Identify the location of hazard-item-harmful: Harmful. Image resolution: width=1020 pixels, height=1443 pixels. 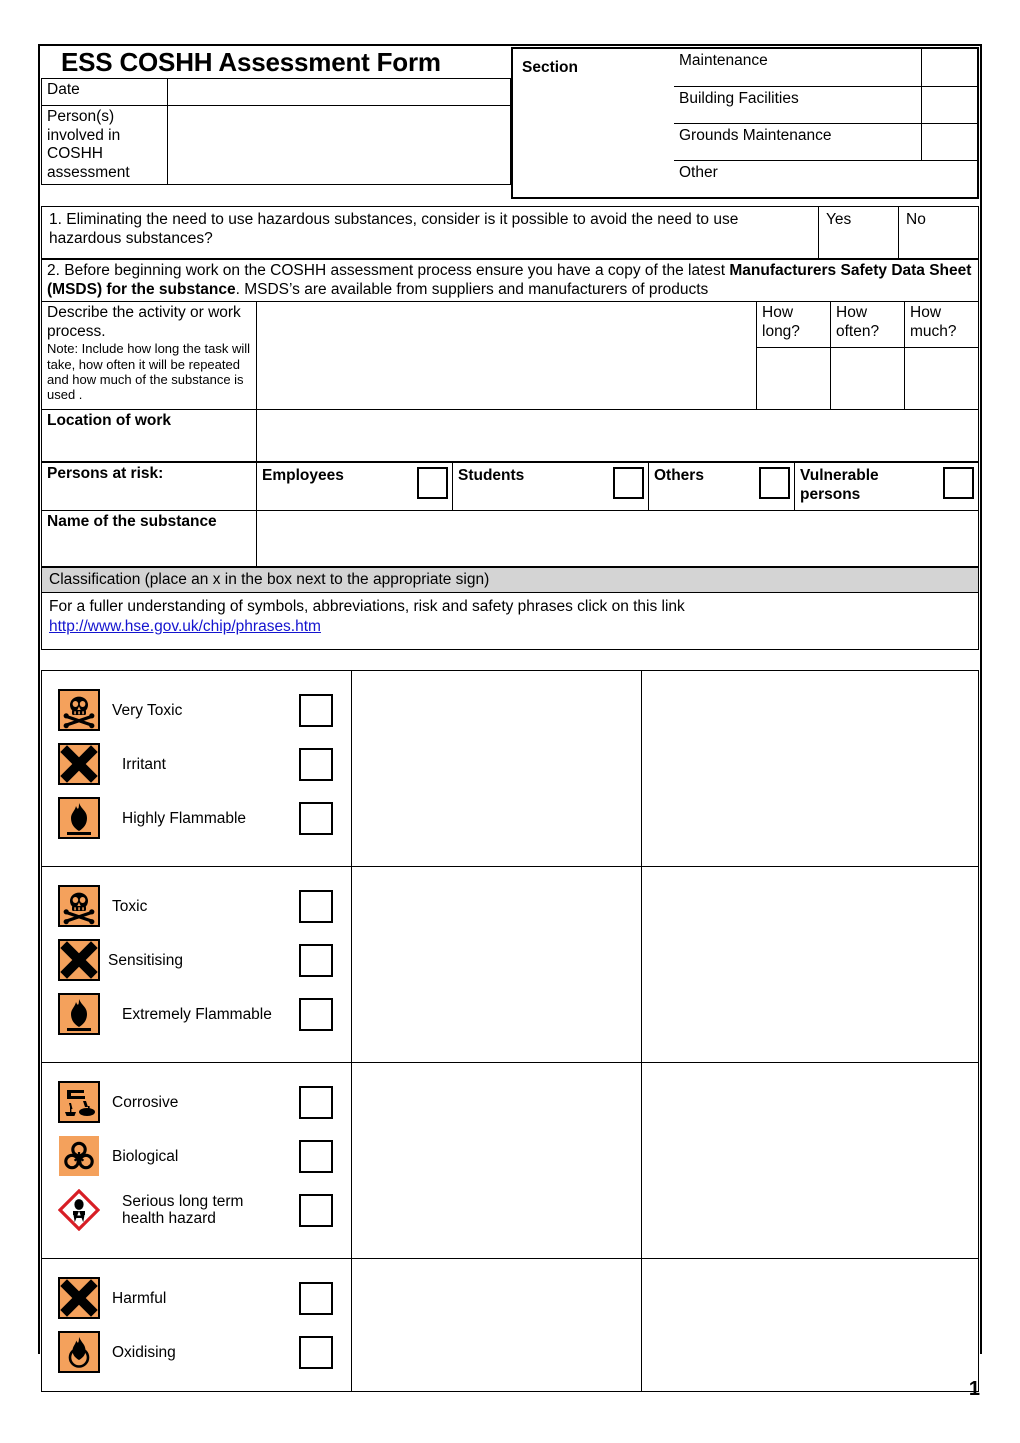
(196, 1298).